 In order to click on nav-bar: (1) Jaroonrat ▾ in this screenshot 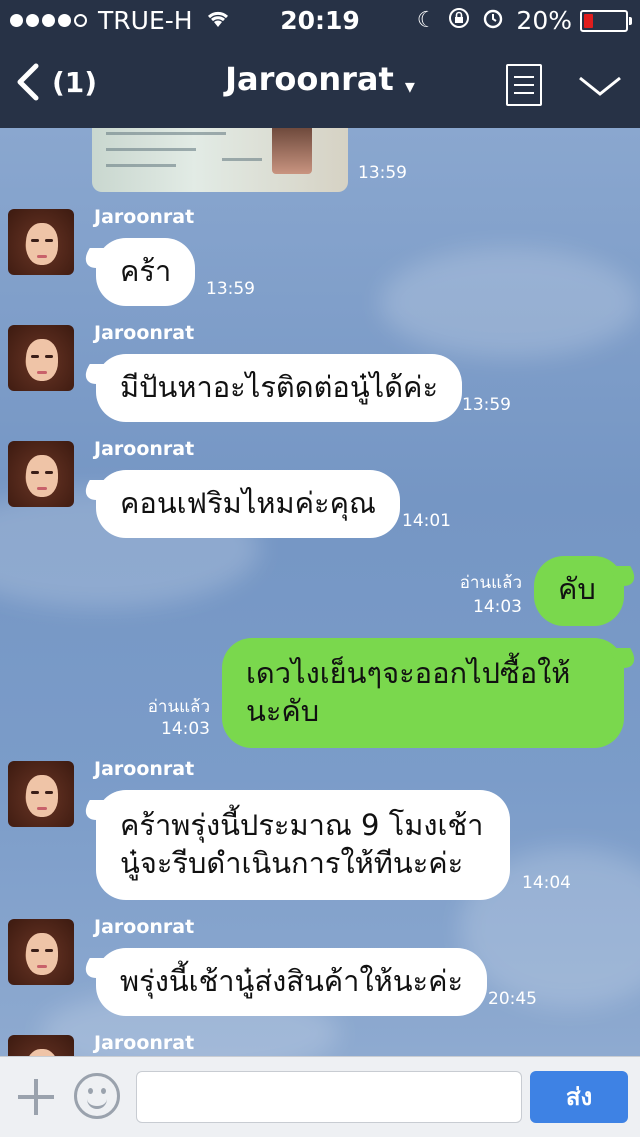, I will do `click(320, 84)`.